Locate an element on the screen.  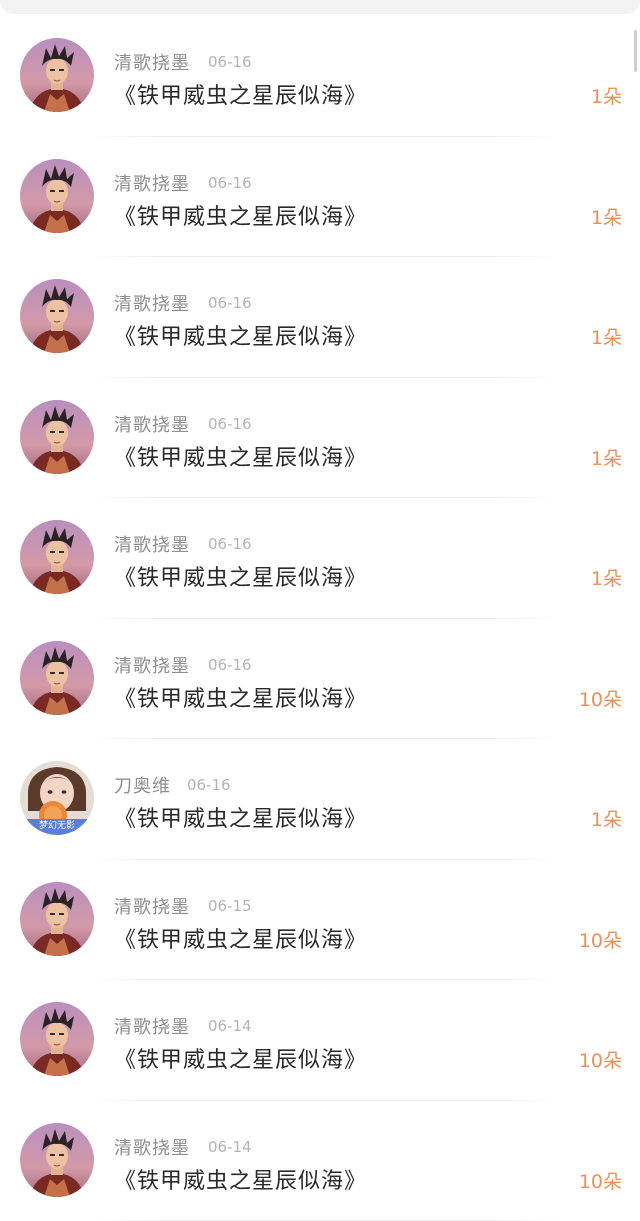
comment-meta: 清歌挠墨 06-15 is located at coordinates (183, 906).